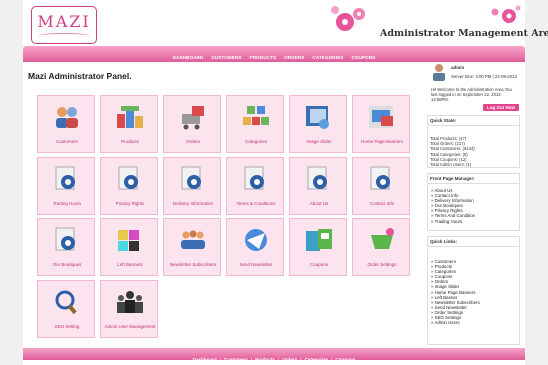  I want to click on tile-label: Categories, so click(256, 141).